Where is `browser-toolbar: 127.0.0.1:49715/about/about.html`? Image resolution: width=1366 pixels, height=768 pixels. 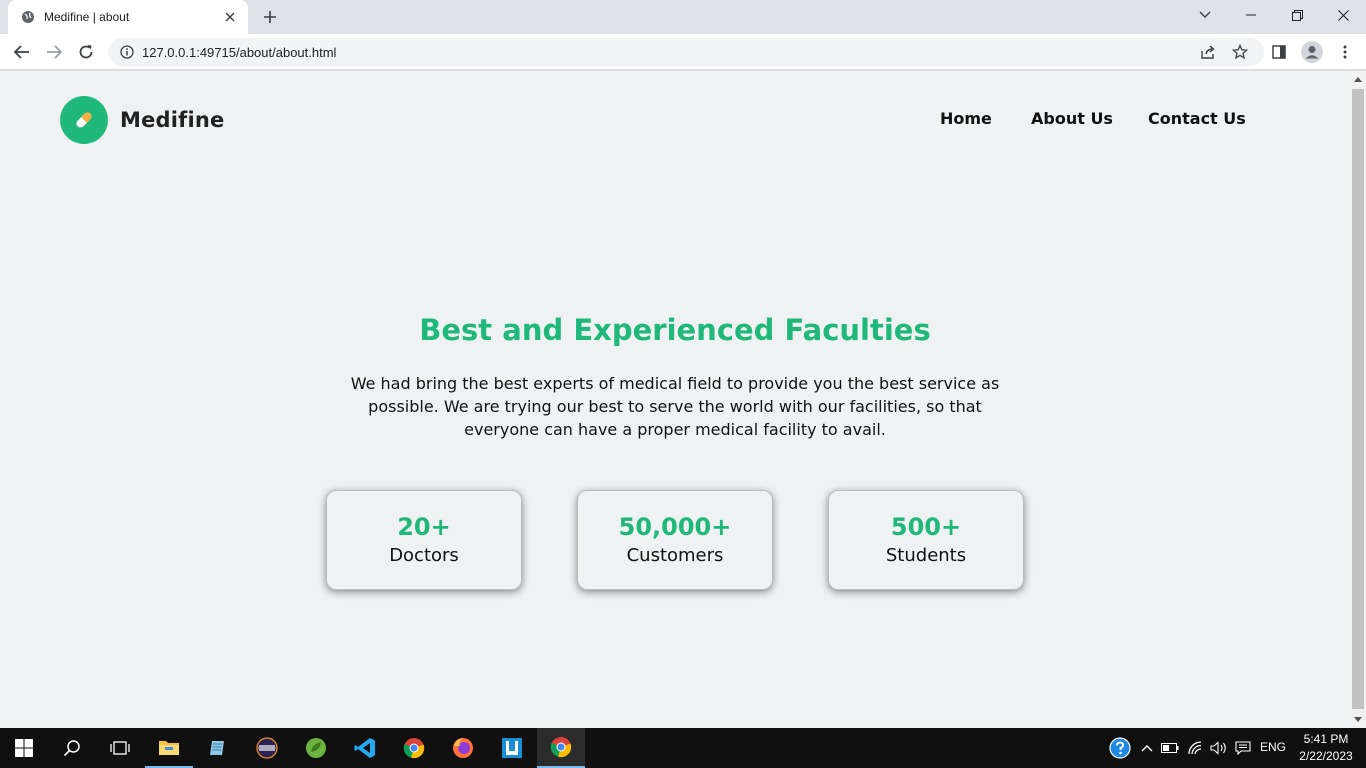
browser-toolbar: 127.0.0.1:49715/about/about.html is located at coordinates (683, 52).